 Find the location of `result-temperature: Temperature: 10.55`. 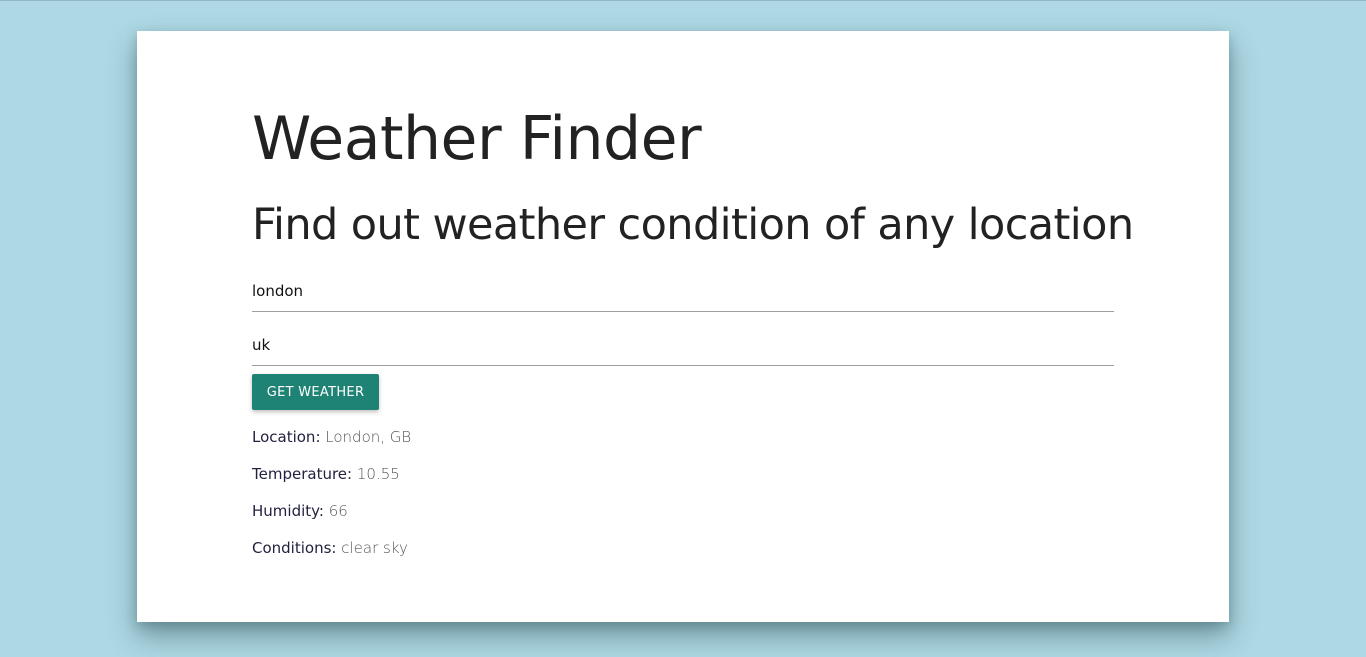

result-temperature: Temperature: 10.55 is located at coordinates (326, 474).